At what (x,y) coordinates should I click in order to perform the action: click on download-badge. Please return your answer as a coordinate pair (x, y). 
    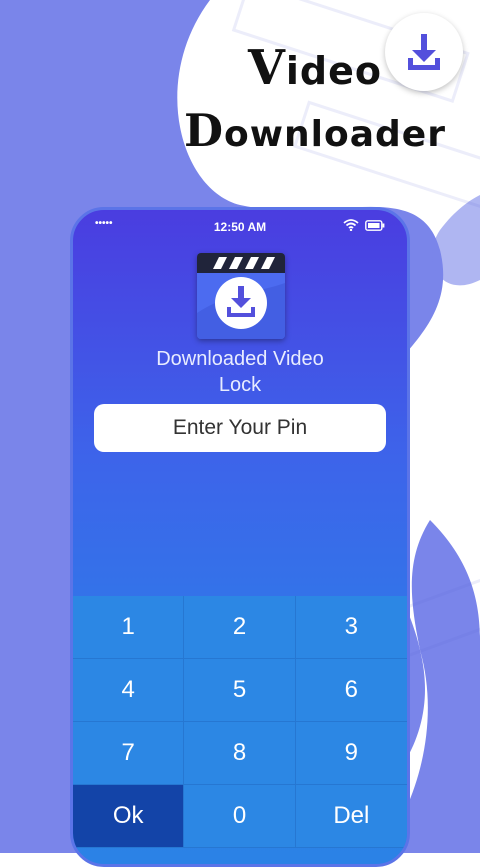
    Looking at the image, I should click on (424, 52).